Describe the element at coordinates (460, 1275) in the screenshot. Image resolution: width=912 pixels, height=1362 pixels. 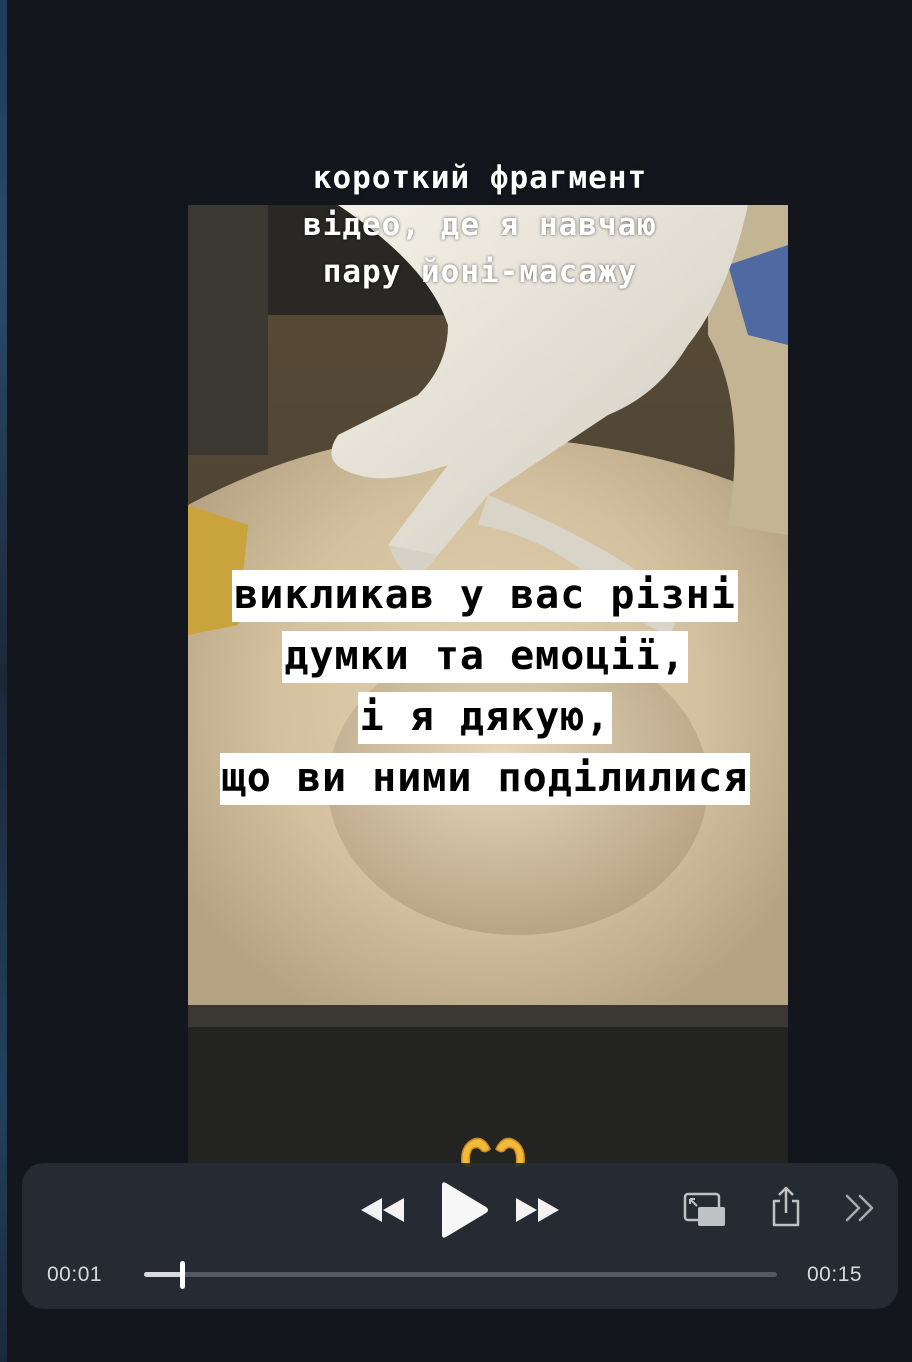
I see `progress-bar` at that location.